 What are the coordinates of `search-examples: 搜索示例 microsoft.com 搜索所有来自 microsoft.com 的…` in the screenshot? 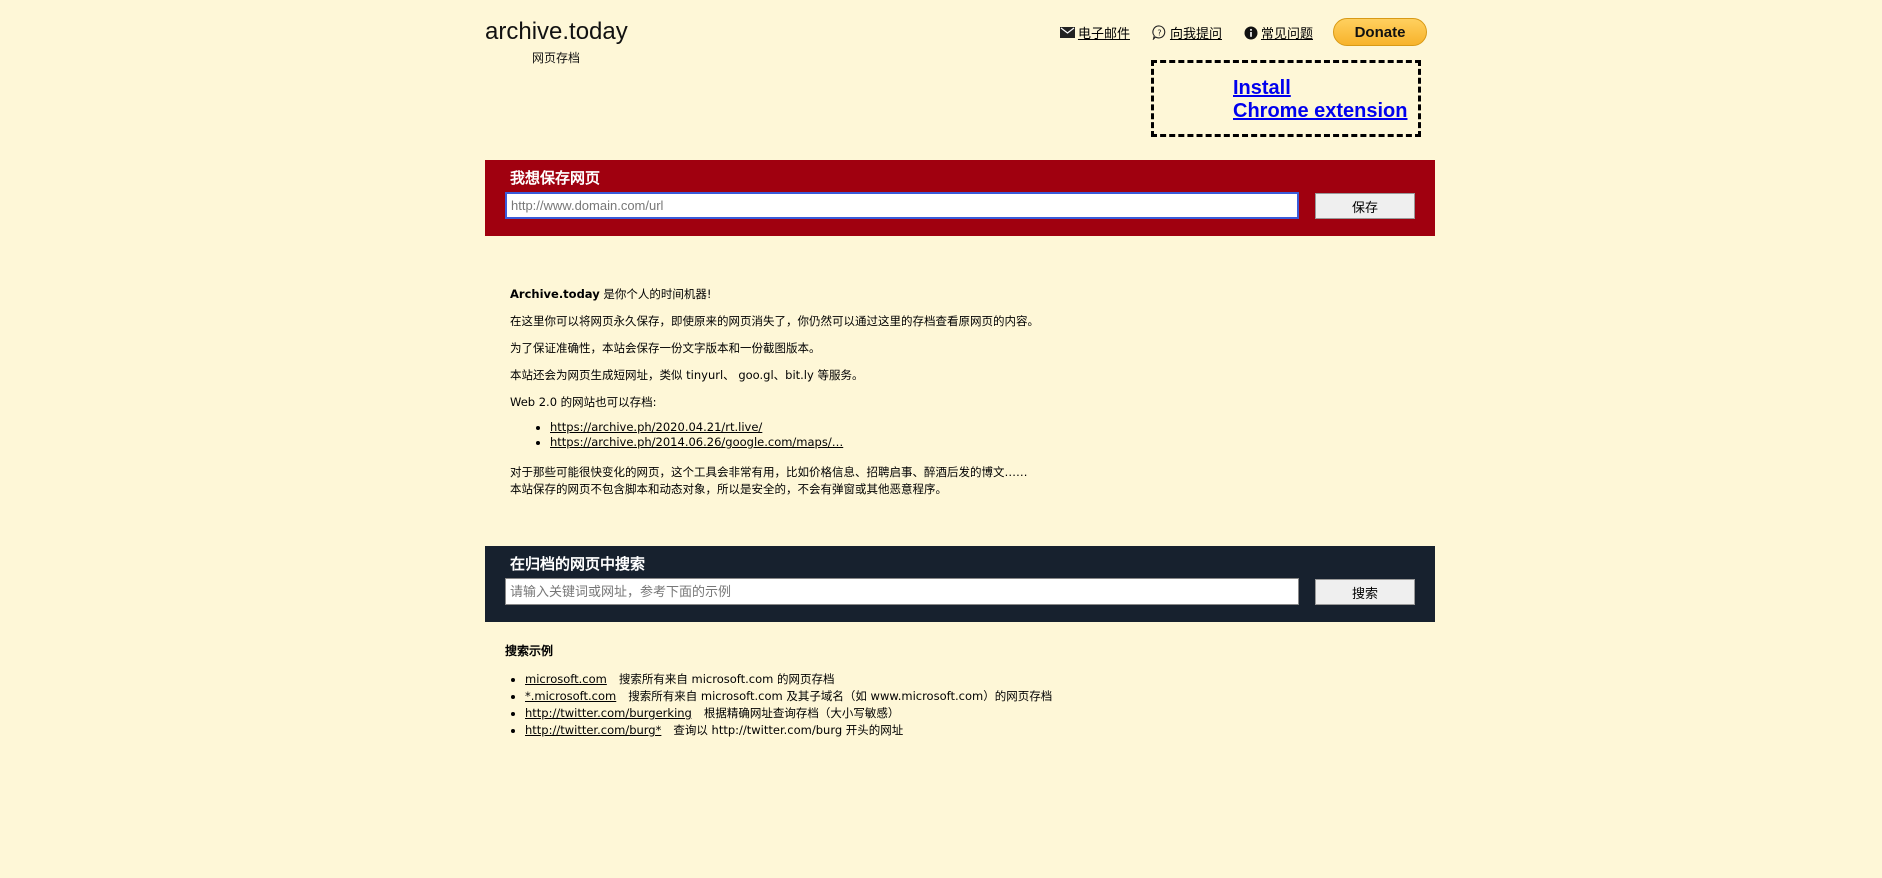 It's located at (778, 690).